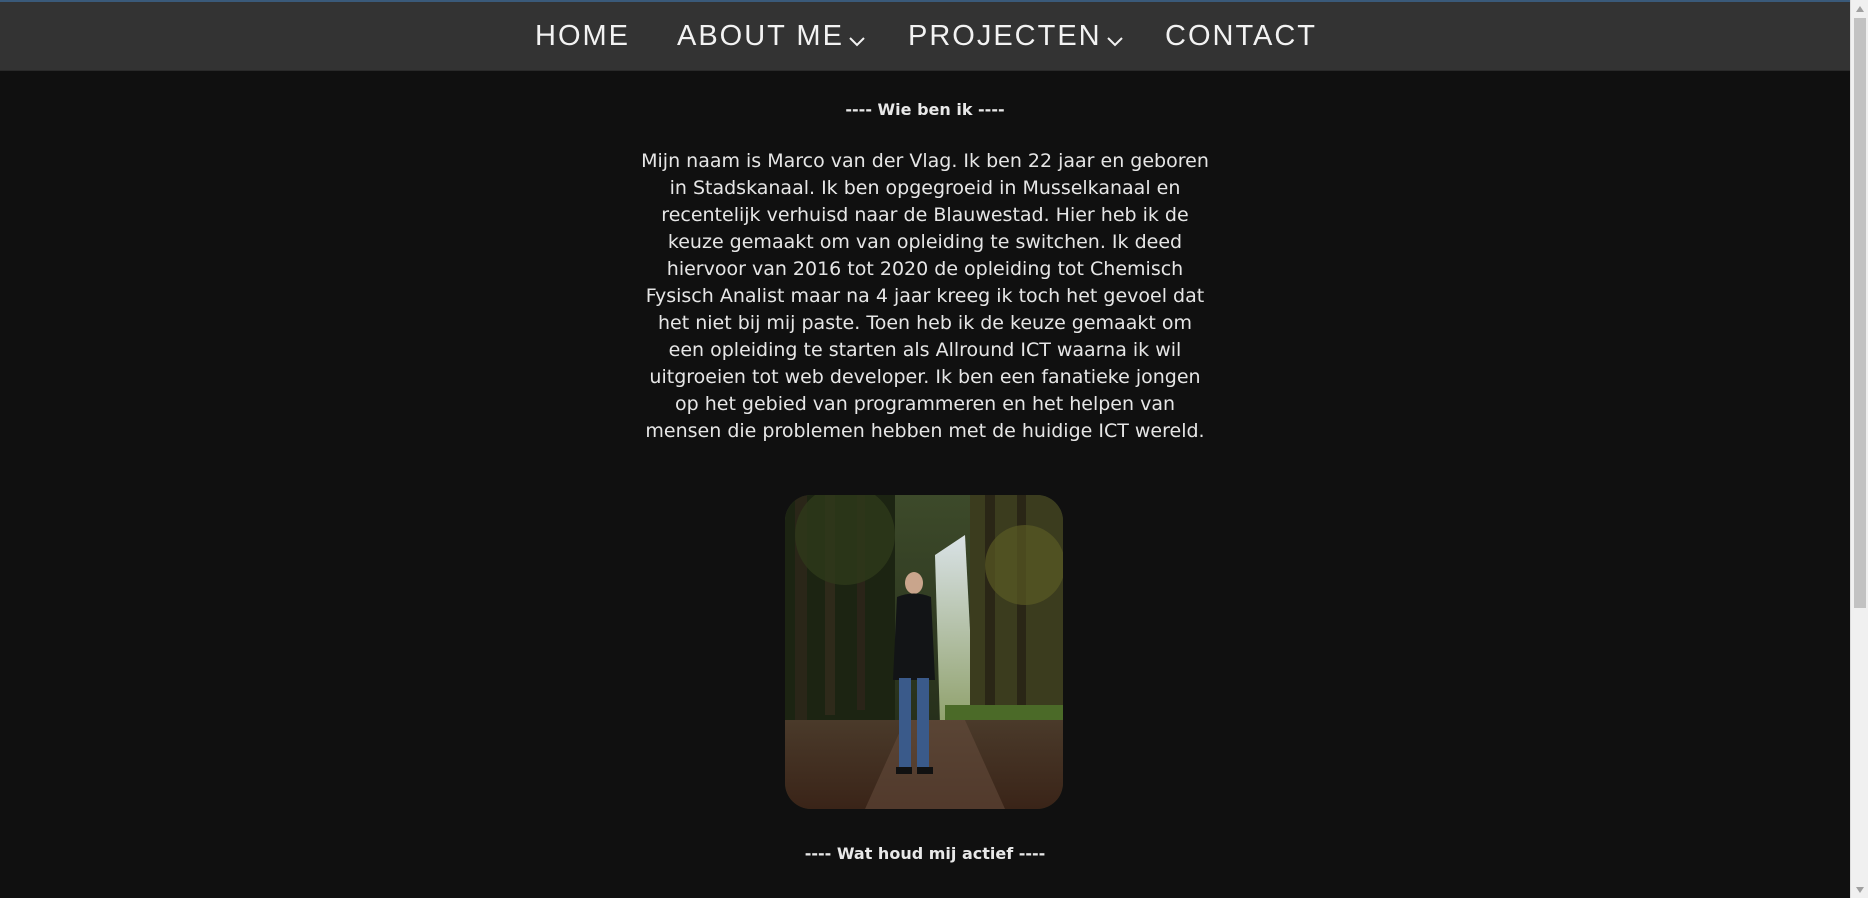 The width and height of the screenshot is (1868, 898). What do you see at coordinates (1859, 8) in the screenshot?
I see `scroll-up-arrow-icon` at bounding box center [1859, 8].